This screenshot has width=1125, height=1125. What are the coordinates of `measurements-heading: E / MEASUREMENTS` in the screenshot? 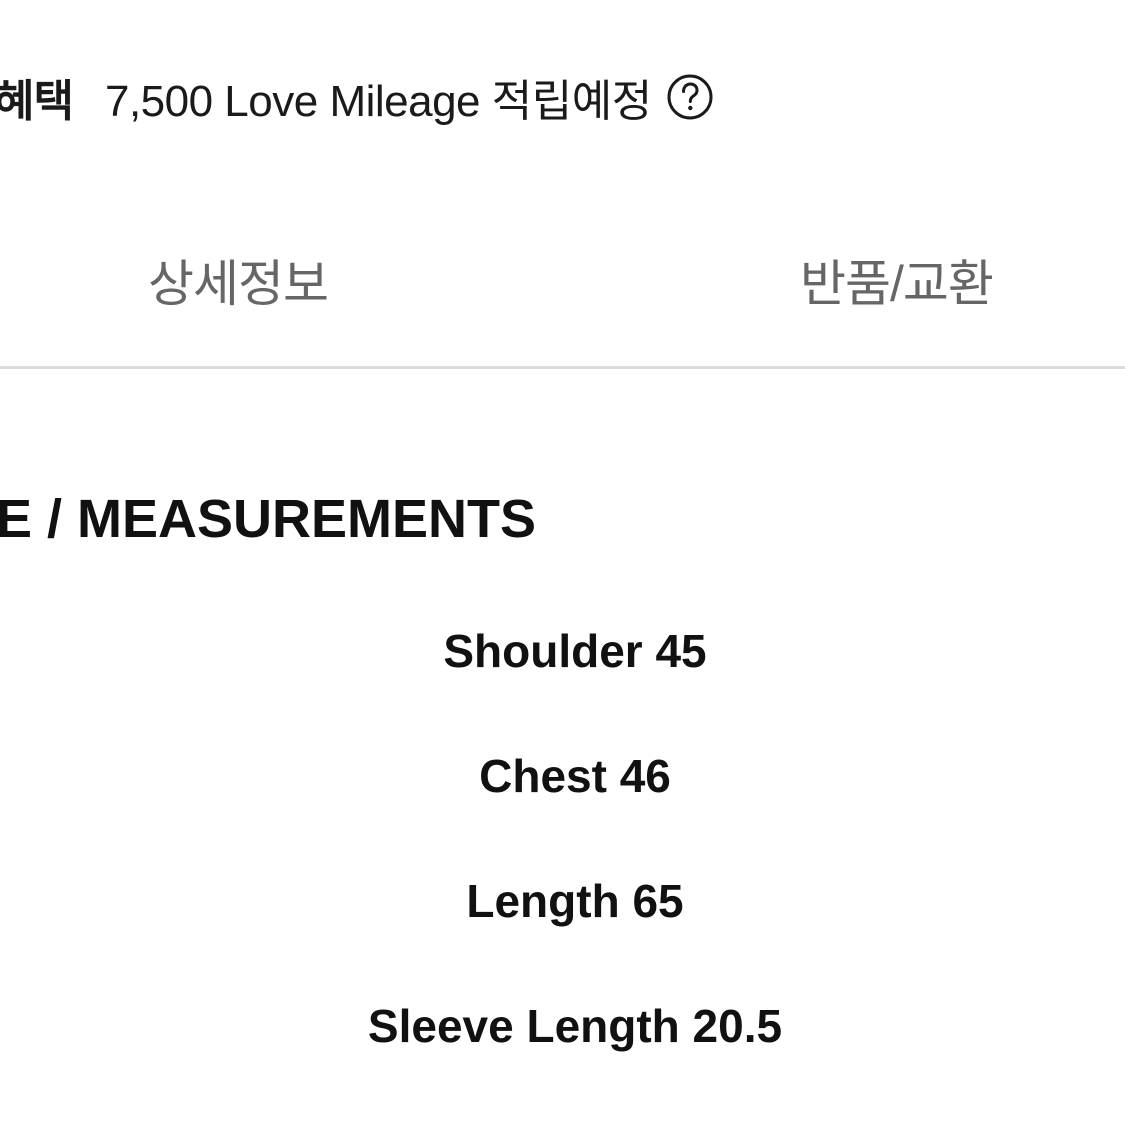 It's located at (268, 519).